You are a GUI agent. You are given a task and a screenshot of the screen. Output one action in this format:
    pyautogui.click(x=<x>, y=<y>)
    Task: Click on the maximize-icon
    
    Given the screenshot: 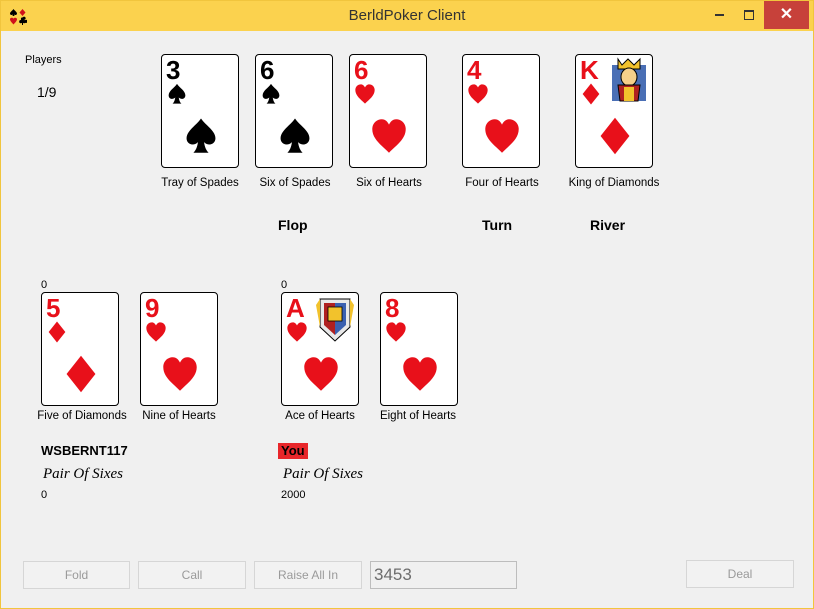 What is the action you would take?
    pyautogui.click(x=749, y=15)
    